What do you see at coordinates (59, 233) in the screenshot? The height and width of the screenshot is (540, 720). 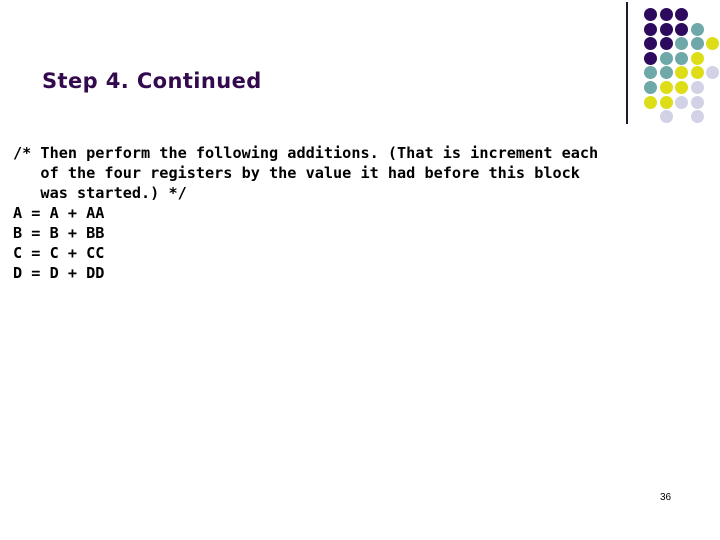 I see `code-line: B = B + BB` at bounding box center [59, 233].